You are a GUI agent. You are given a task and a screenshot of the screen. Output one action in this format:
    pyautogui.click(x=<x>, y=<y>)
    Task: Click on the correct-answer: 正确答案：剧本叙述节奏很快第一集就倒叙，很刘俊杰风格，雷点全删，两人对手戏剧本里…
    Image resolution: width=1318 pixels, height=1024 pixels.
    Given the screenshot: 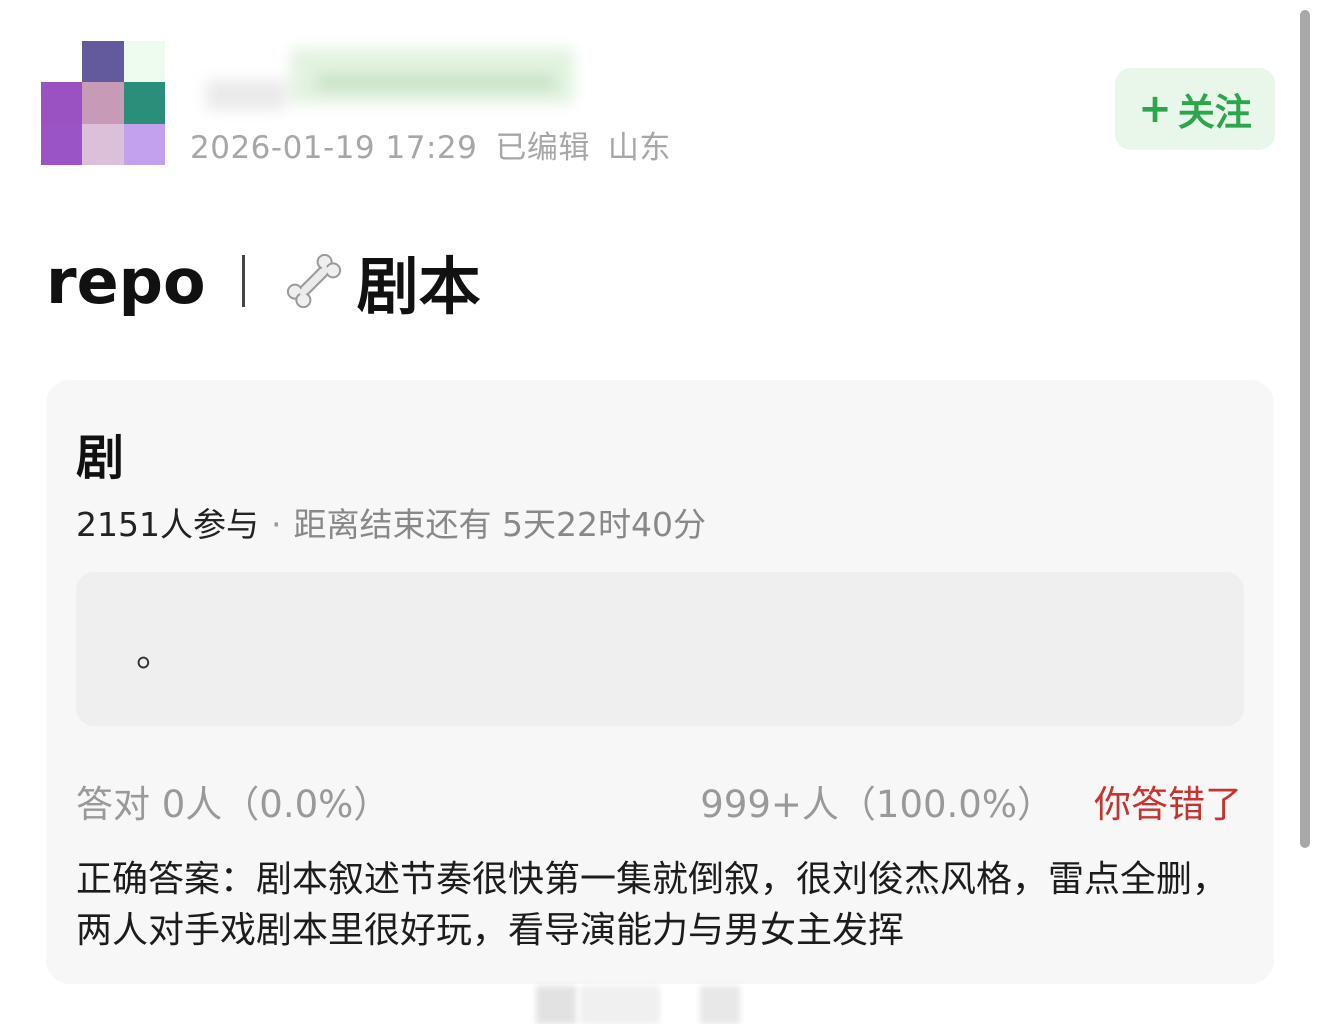 What is the action you would take?
    pyautogui.click(x=652, y=905)
    